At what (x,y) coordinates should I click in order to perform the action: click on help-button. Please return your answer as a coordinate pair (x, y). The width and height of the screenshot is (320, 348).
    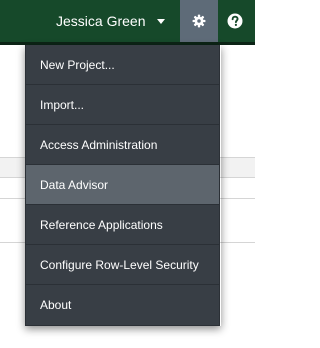
    Looking at the image, I should click on (235, 21).